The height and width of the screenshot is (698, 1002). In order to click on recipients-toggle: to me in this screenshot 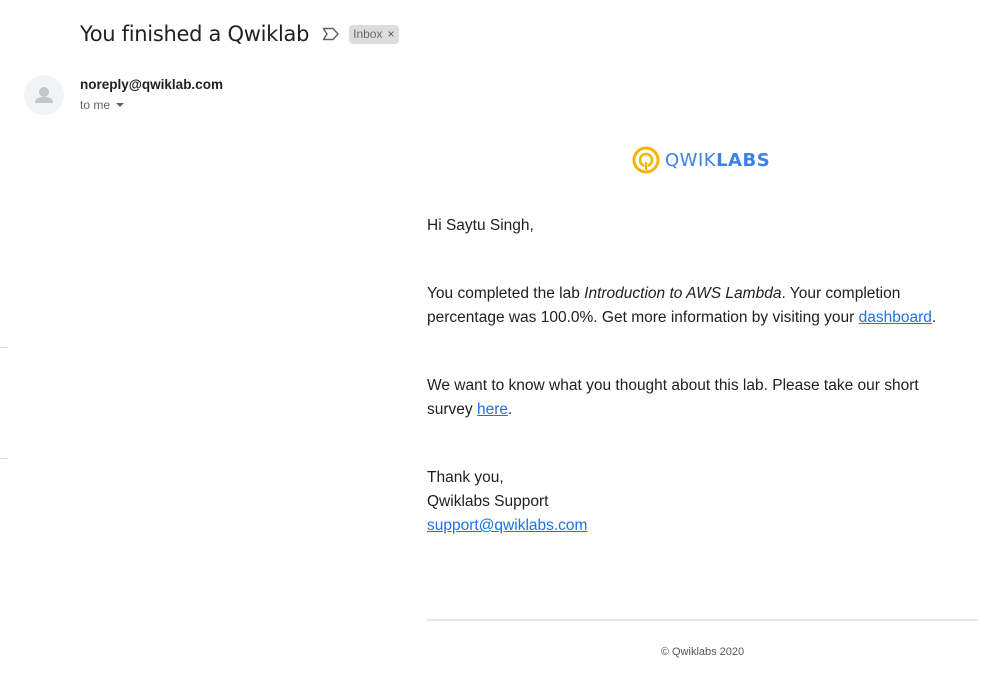, I will do `click(102, 105)`.